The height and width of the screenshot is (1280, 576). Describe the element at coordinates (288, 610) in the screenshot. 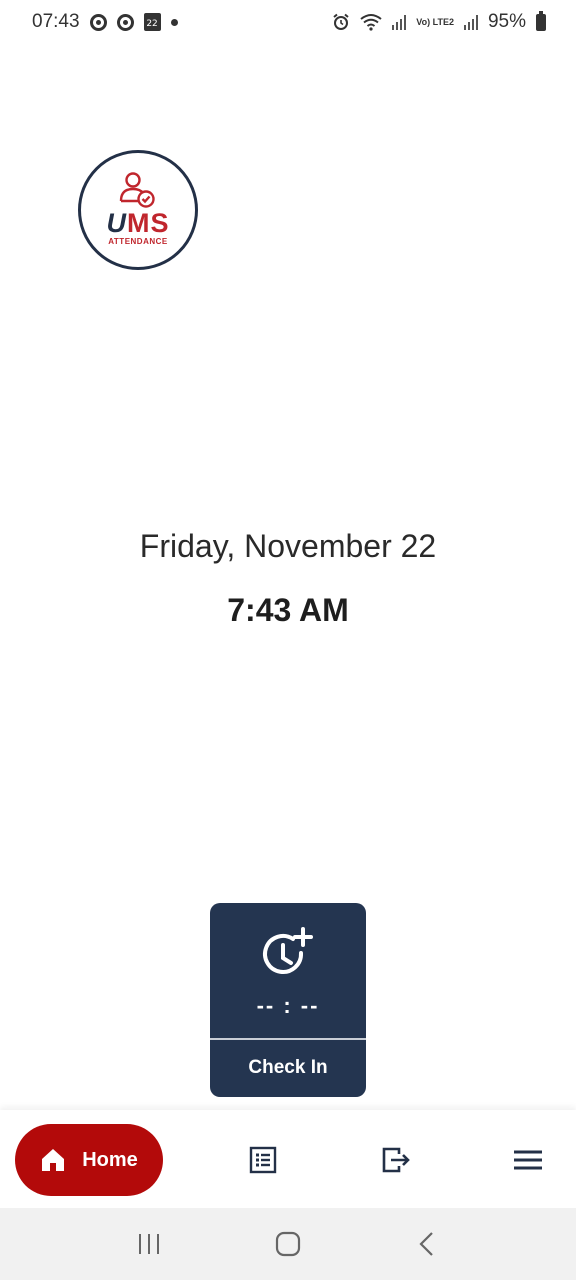

I see `current-time: 7:43 AM` at that location.